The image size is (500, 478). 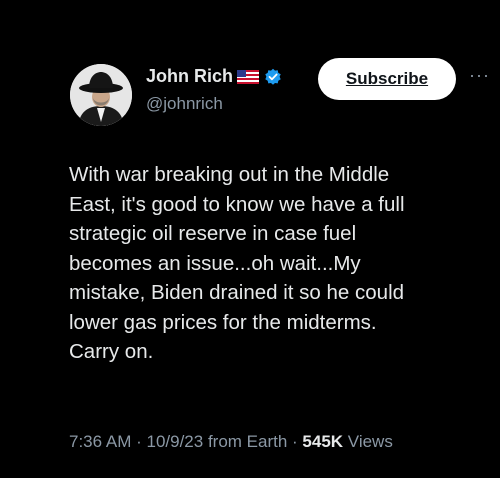 I want to click on more-options-icon: ···, so click(x=479, y=75).